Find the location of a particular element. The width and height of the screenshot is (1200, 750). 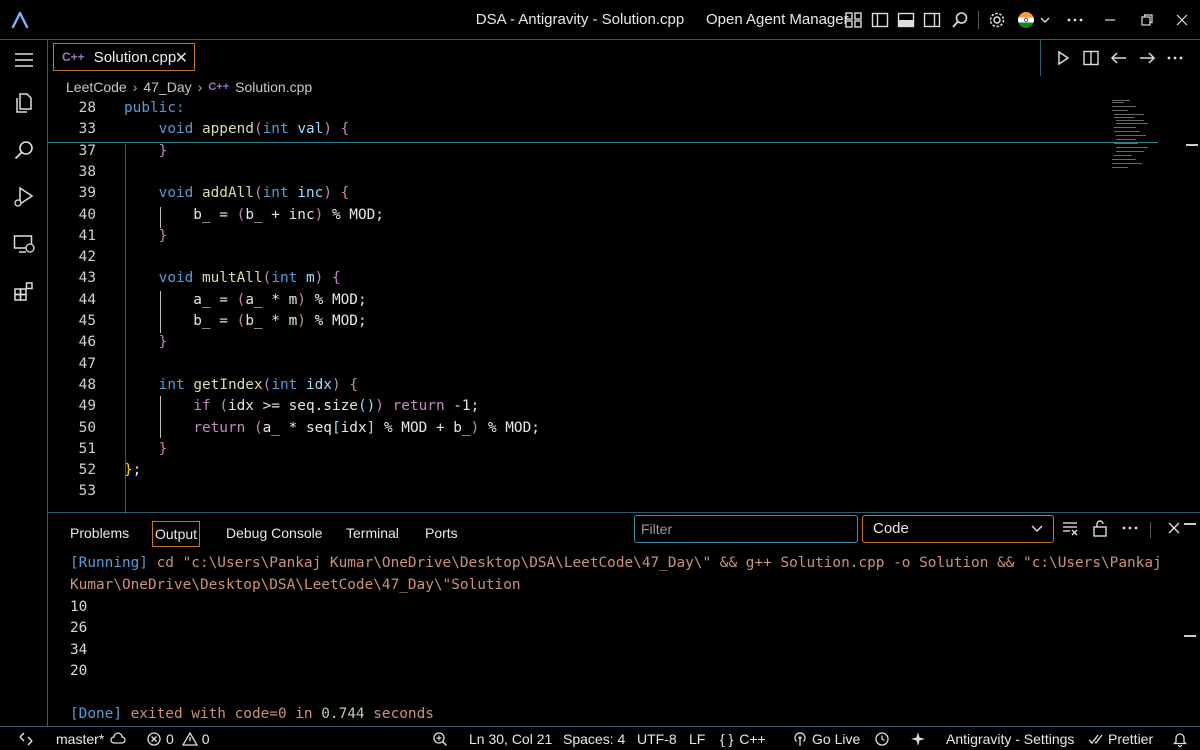

explorer-icon is located at coordinates (24, 103).